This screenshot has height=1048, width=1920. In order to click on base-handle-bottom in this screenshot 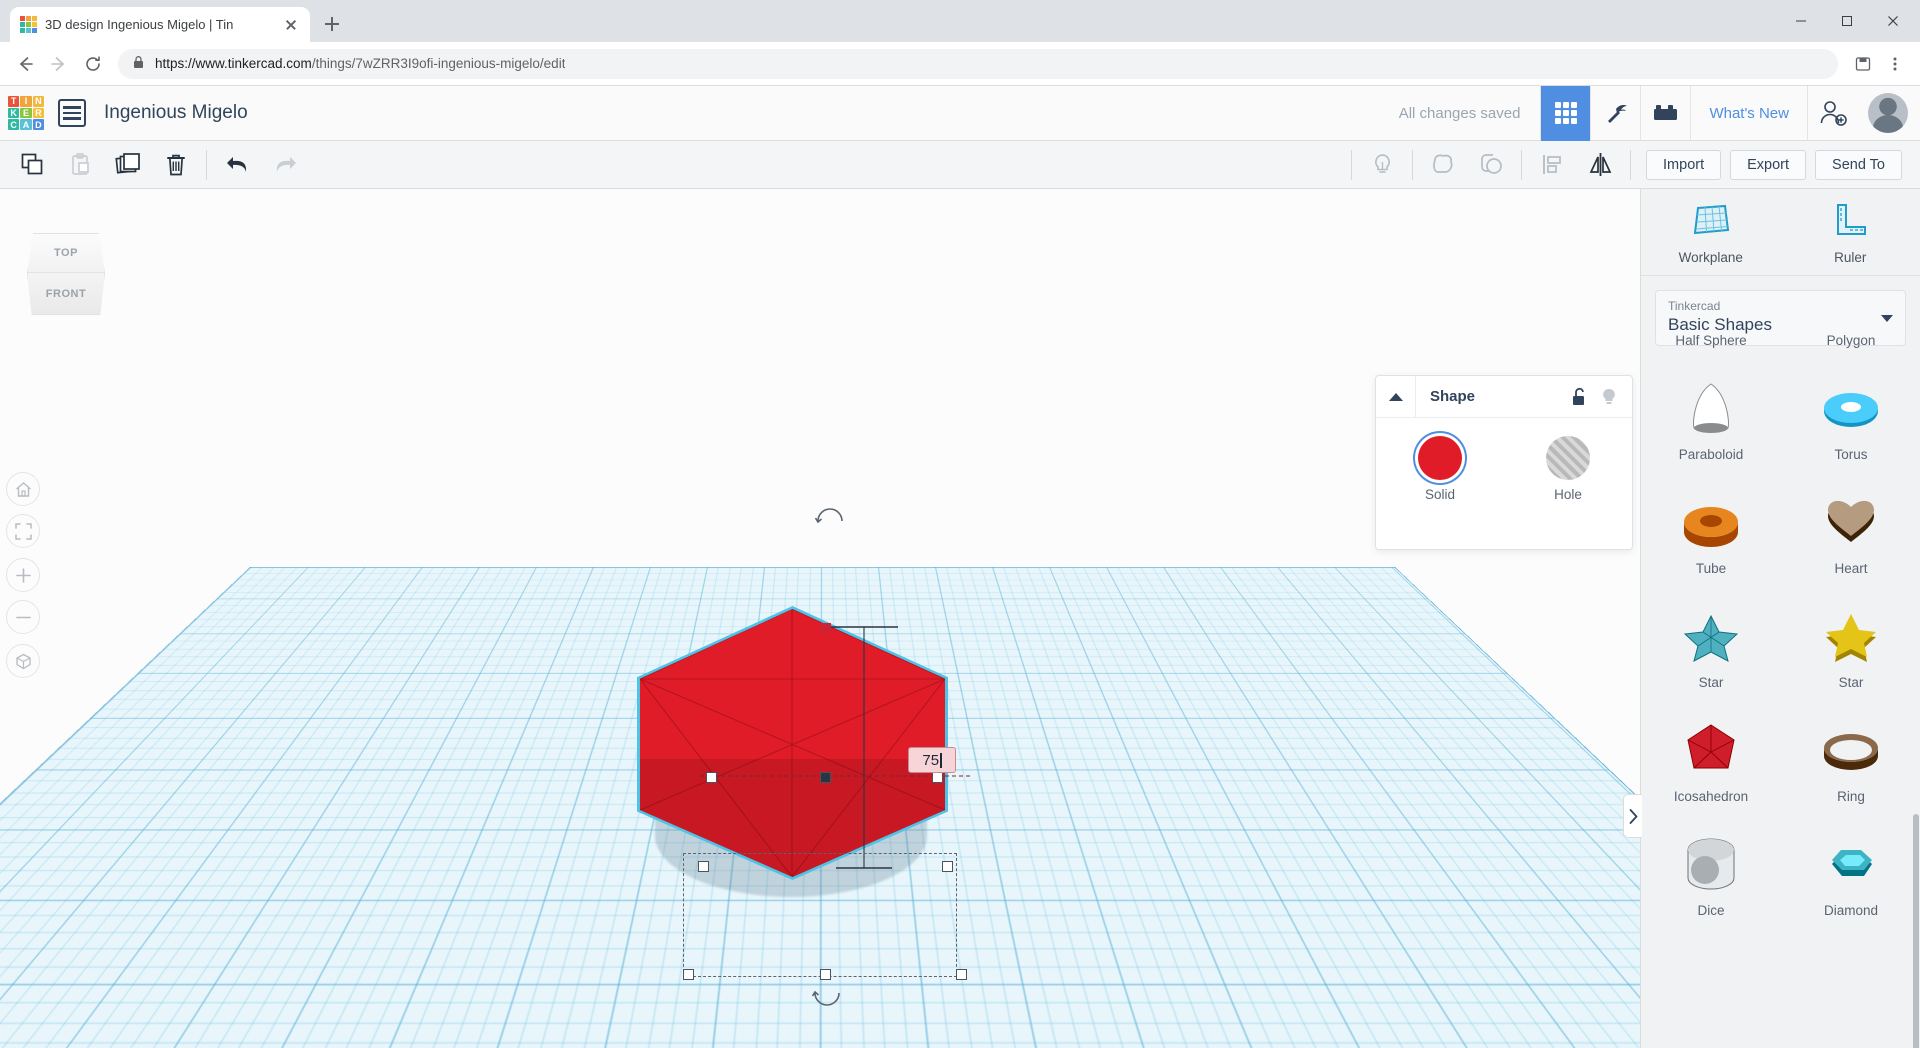, I will do `click(825, 974)`.